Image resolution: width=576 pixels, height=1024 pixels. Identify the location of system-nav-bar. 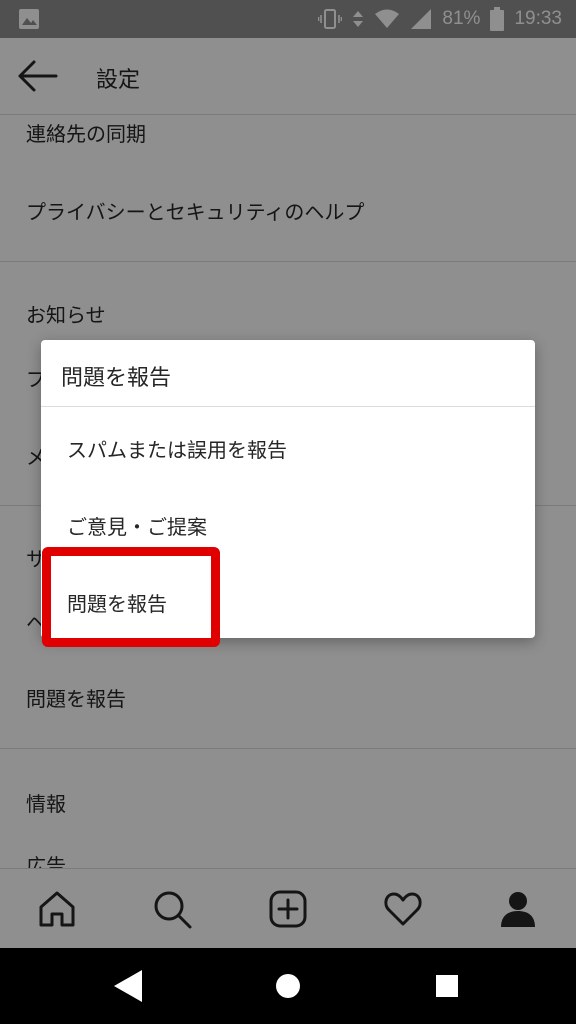
(288, 986).